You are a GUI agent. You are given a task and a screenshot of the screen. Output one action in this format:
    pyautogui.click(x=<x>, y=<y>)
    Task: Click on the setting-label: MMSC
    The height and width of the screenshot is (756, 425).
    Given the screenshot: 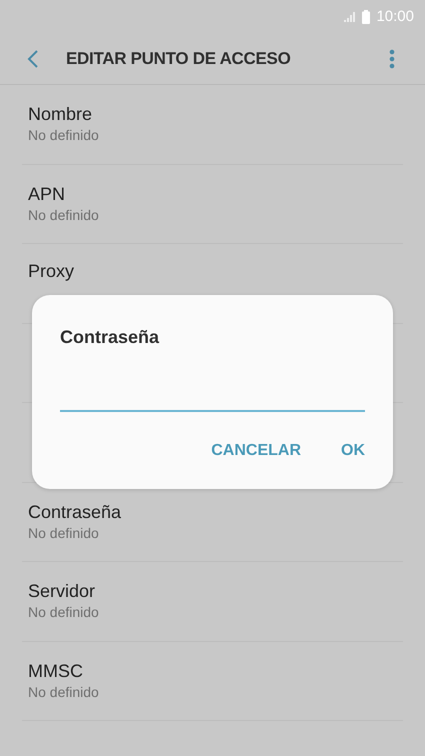 What is the action you would take?
    pyautogui.click(x=215, y=671)
    